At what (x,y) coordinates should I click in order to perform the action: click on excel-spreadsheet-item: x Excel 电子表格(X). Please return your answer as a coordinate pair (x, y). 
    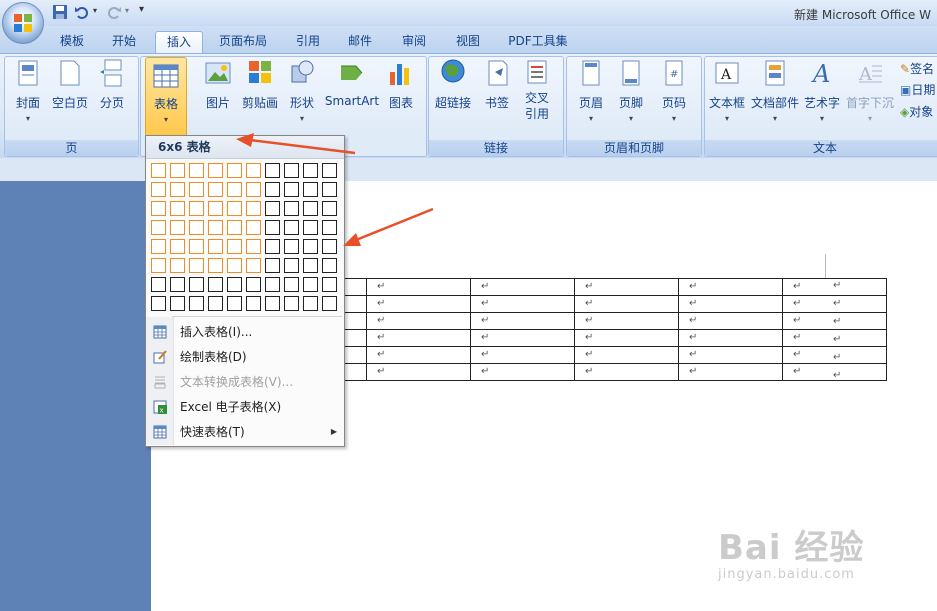
    Looking at the image, I should click on (245, 407).